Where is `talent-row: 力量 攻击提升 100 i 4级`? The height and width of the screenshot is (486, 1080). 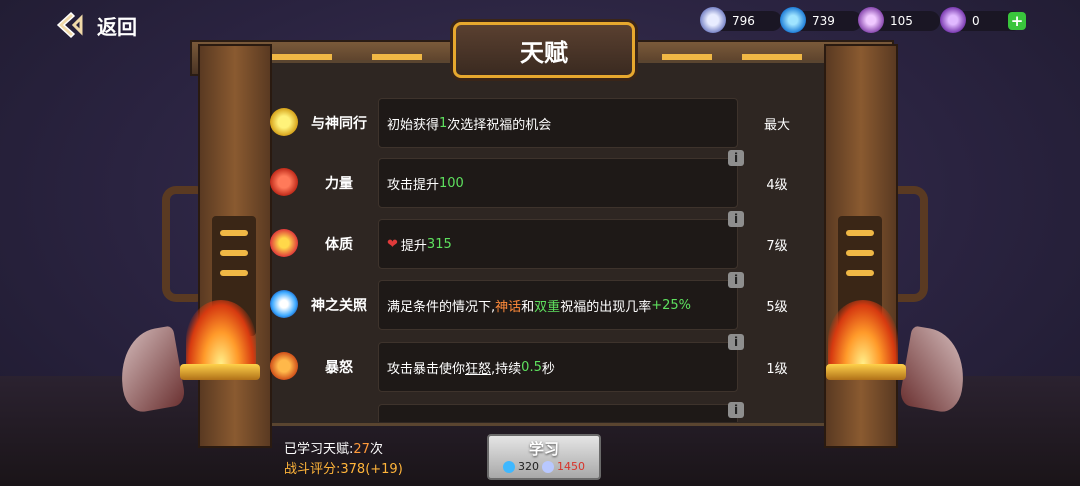
talent-row: 力量 攻击提升 100 i 4级 is located at coordinates (532, 180).